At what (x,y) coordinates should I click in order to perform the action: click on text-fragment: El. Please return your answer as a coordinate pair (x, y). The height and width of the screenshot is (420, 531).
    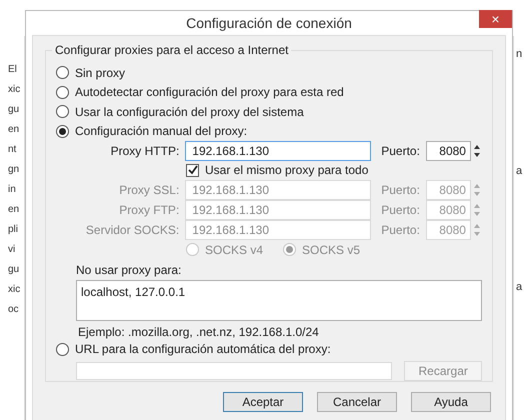
    Looking at the image, I should click on (13, 70).